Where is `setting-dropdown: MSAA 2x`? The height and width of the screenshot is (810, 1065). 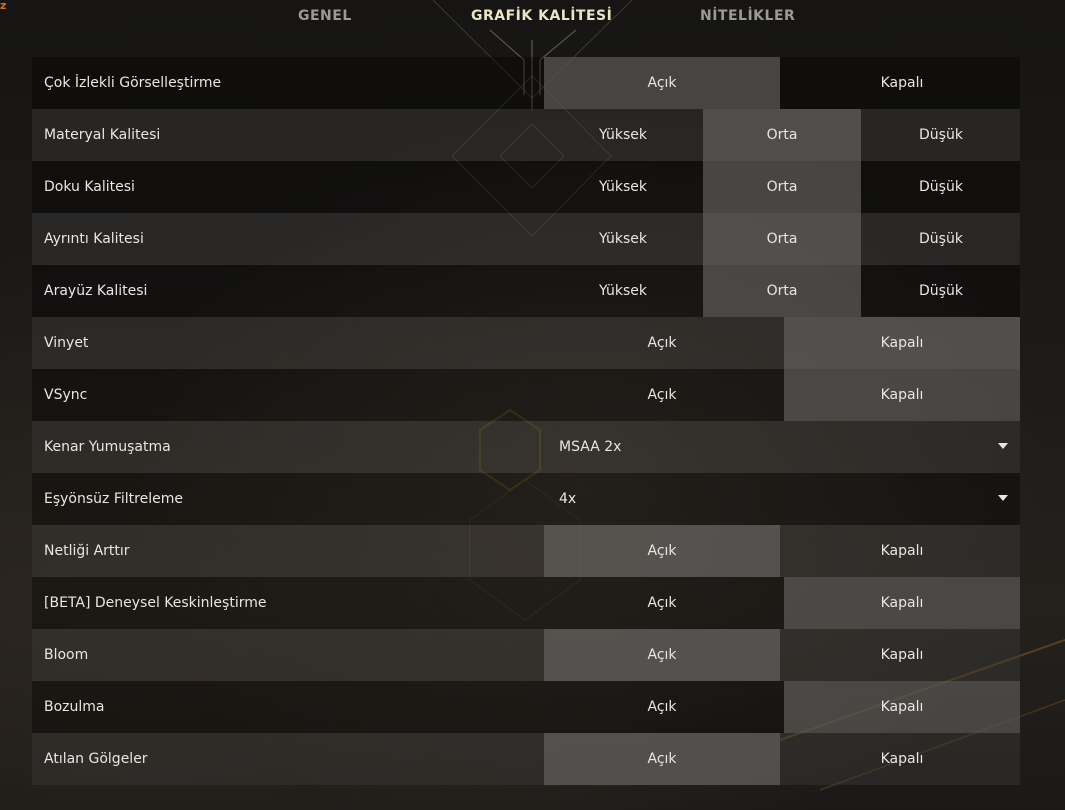 setting-dropdown: MSAA 2x is located at coordinates (782, 447).